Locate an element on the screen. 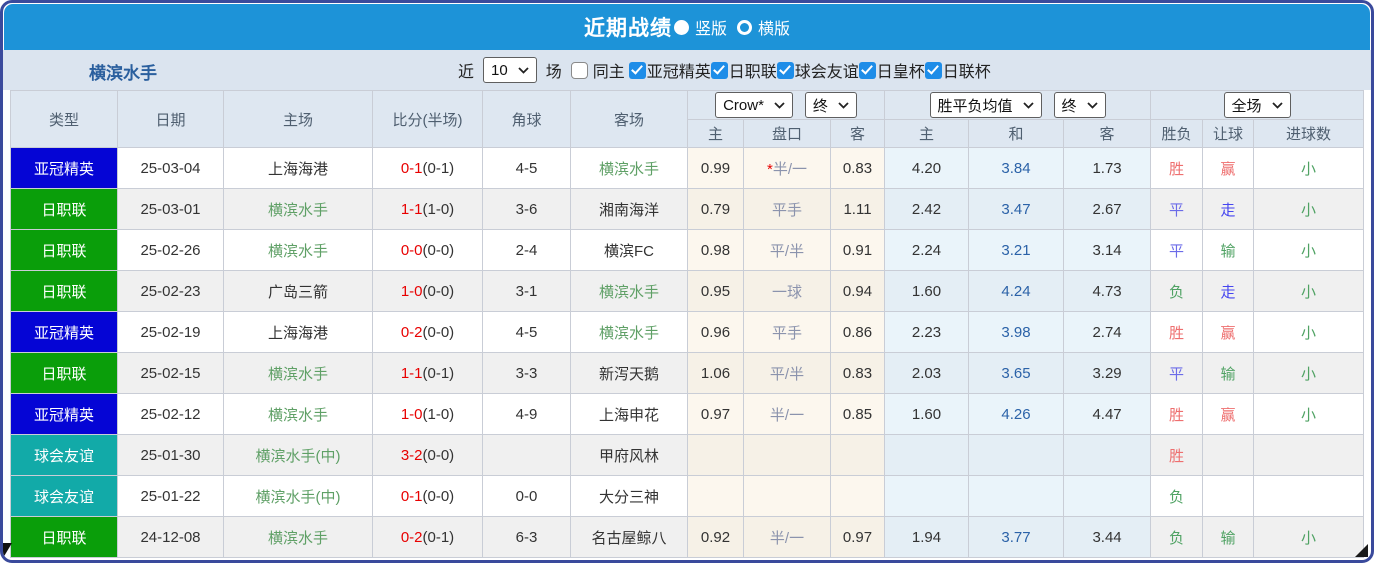  avg-draw-cell is located at coordinates (1016, 496).